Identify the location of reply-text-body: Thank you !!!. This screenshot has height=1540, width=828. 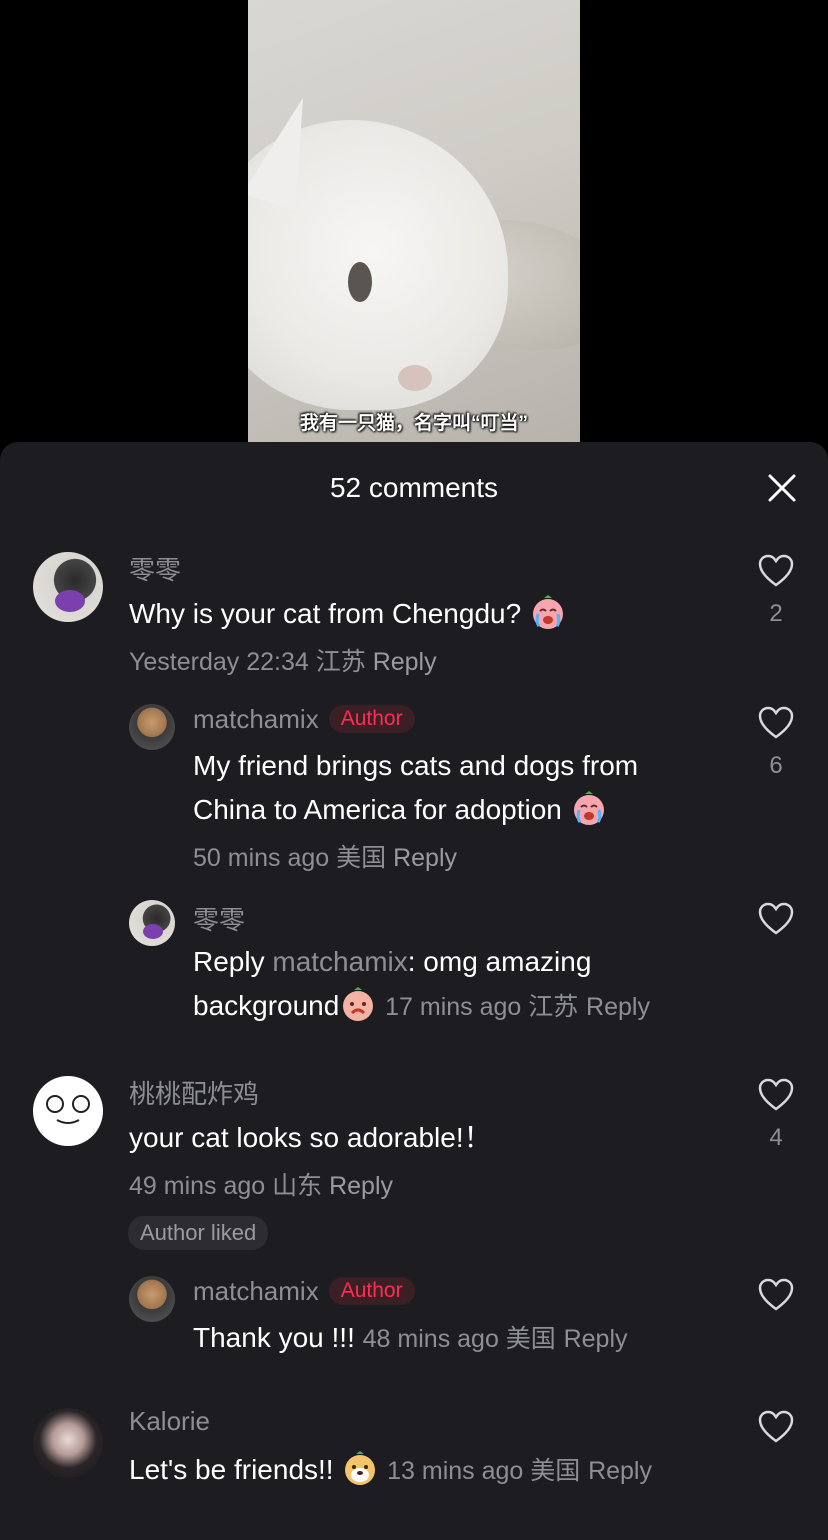
(274, 1337).